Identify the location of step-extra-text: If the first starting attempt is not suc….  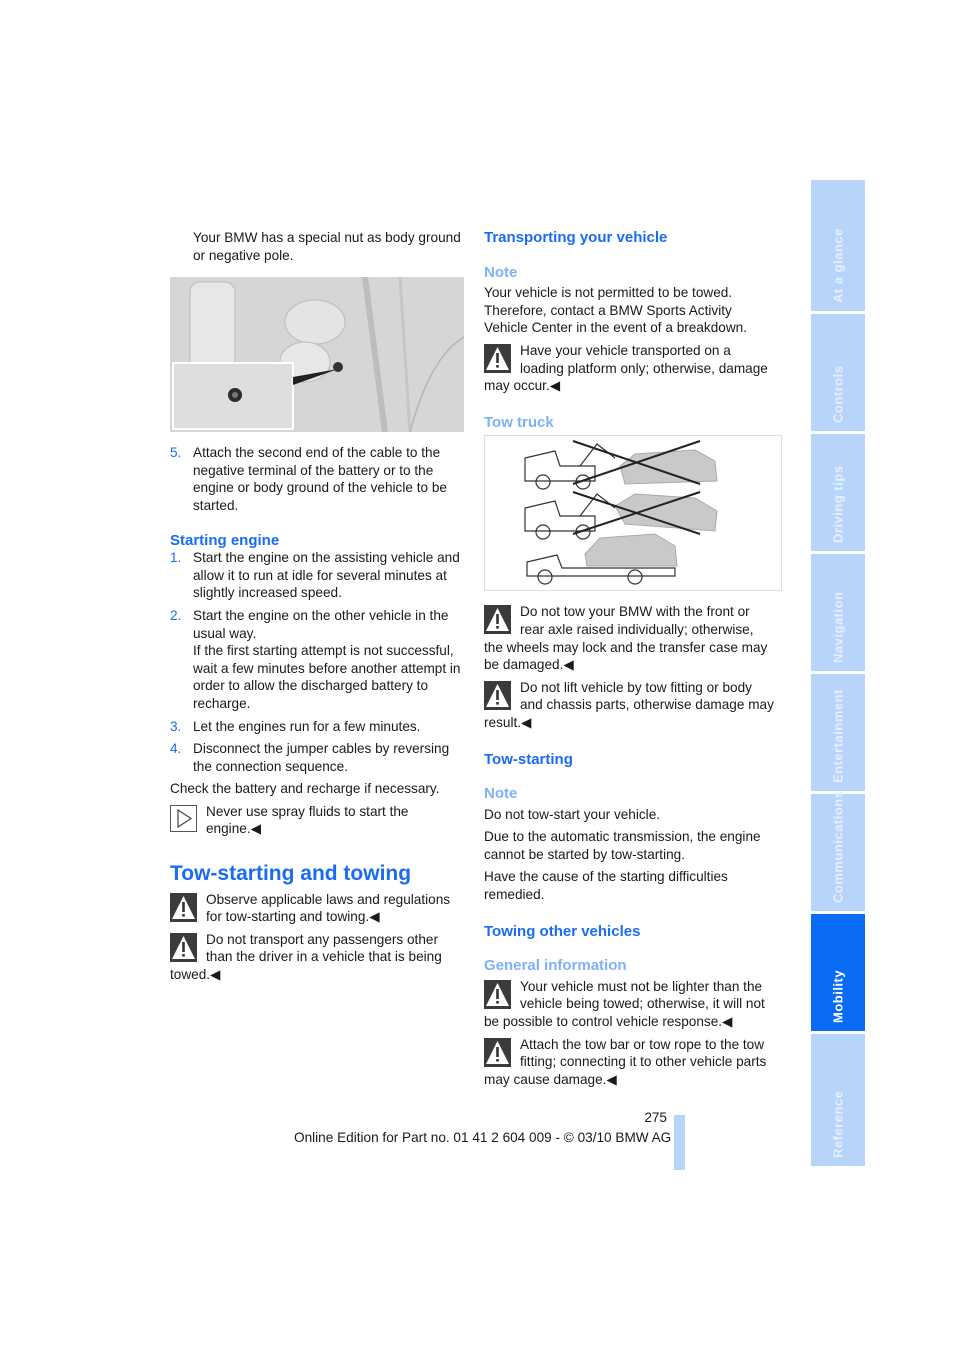
(327, 677).